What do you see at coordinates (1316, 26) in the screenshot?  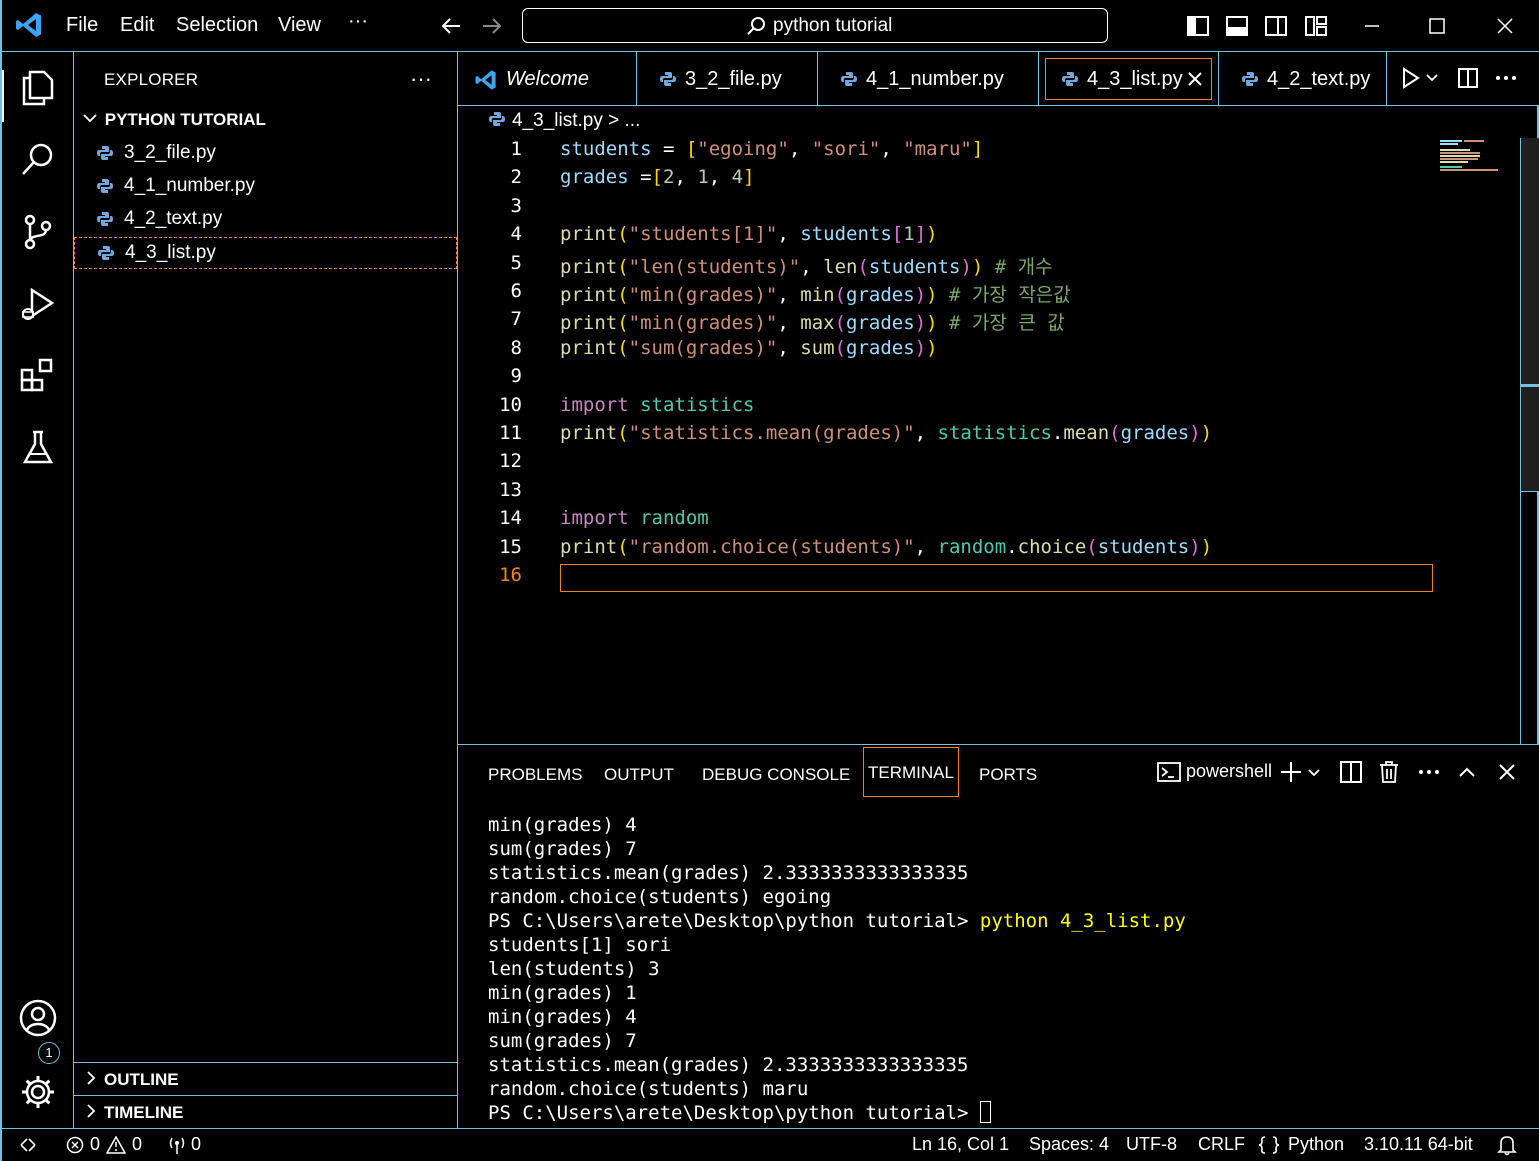 I see `customize-layout-icon` at bounding box center [1316, 26].